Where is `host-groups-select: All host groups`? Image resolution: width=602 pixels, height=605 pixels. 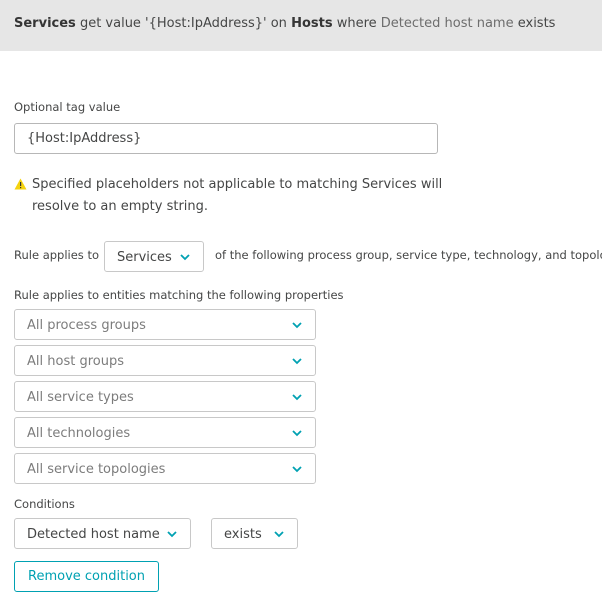
host-groups-select: All host groups is located at coordinates (165, 360).